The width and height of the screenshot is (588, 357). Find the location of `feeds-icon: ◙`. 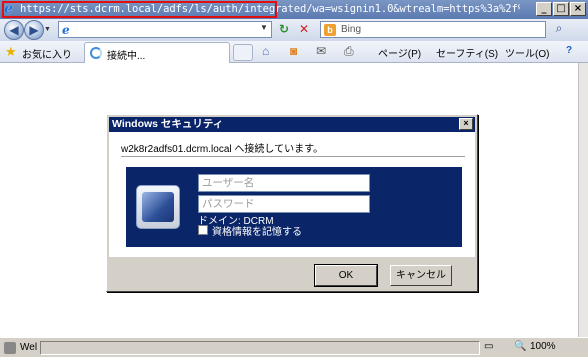

feeds-icon: ◙ is located at coordinates (293, 51).